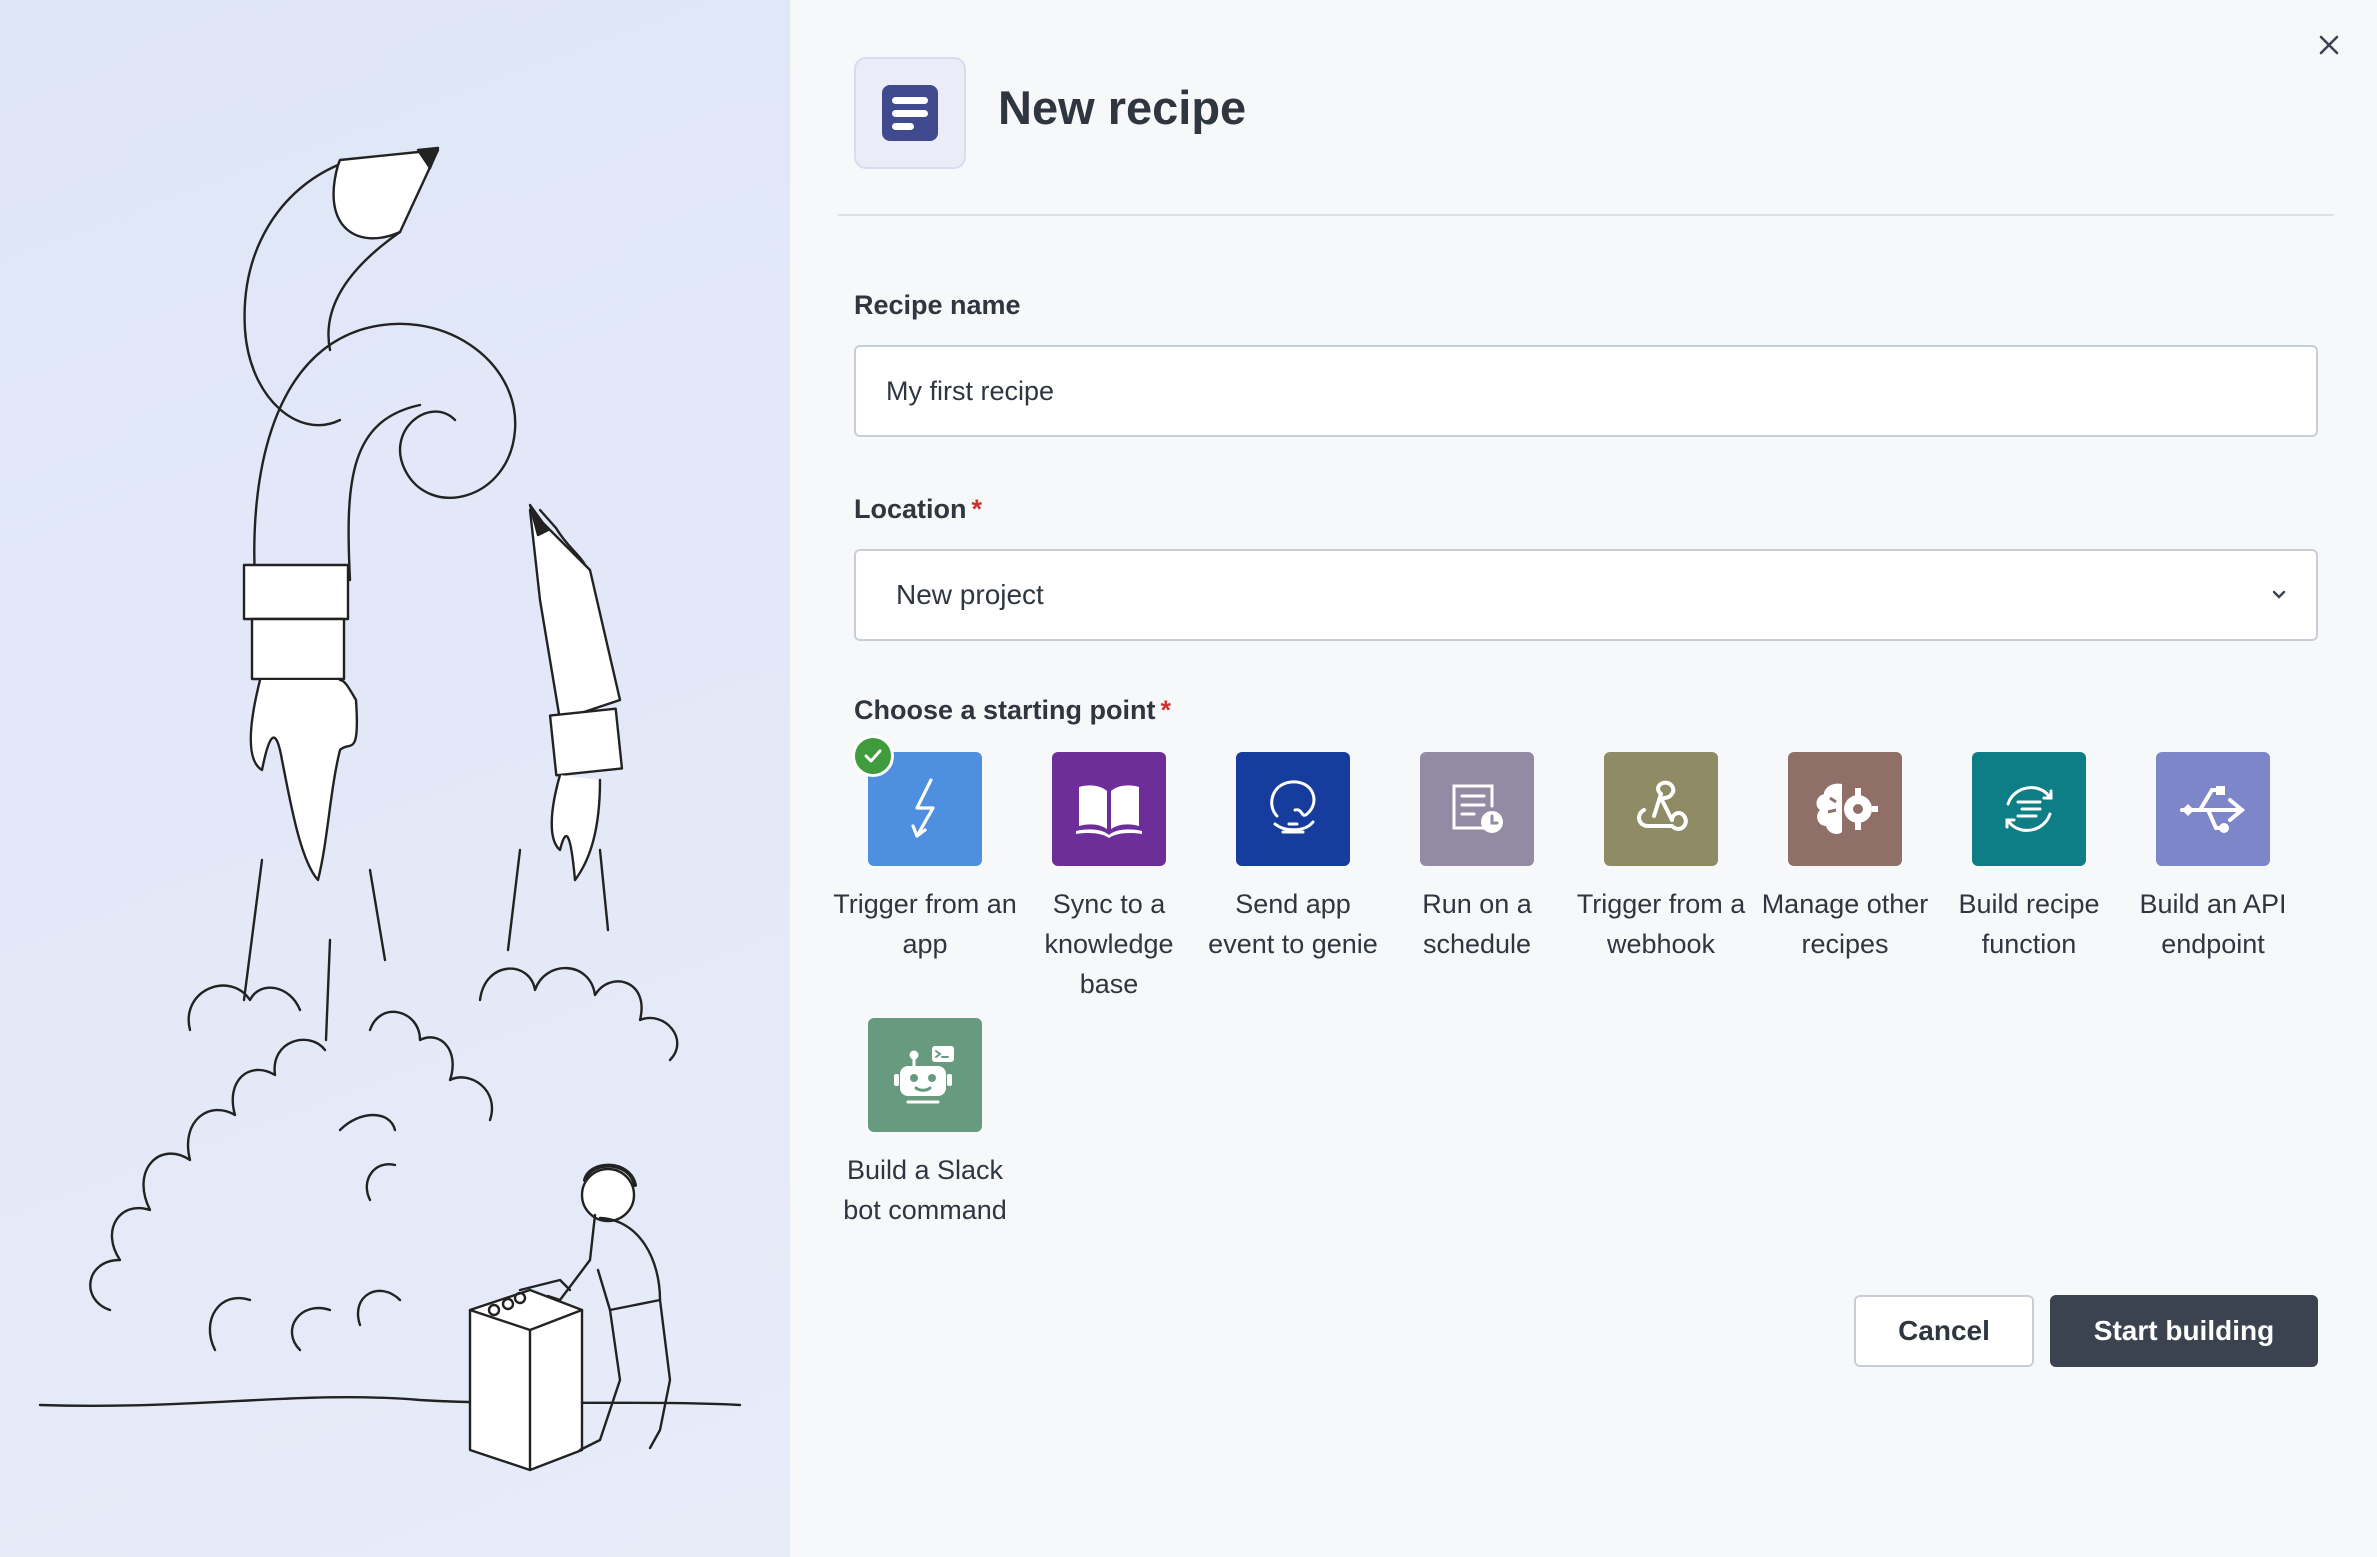 This screenshot has height=1557, width=2377. Describe the element at coordinates (1845, 809) in the screenshot. I see `brain-gear-icon` at that location.